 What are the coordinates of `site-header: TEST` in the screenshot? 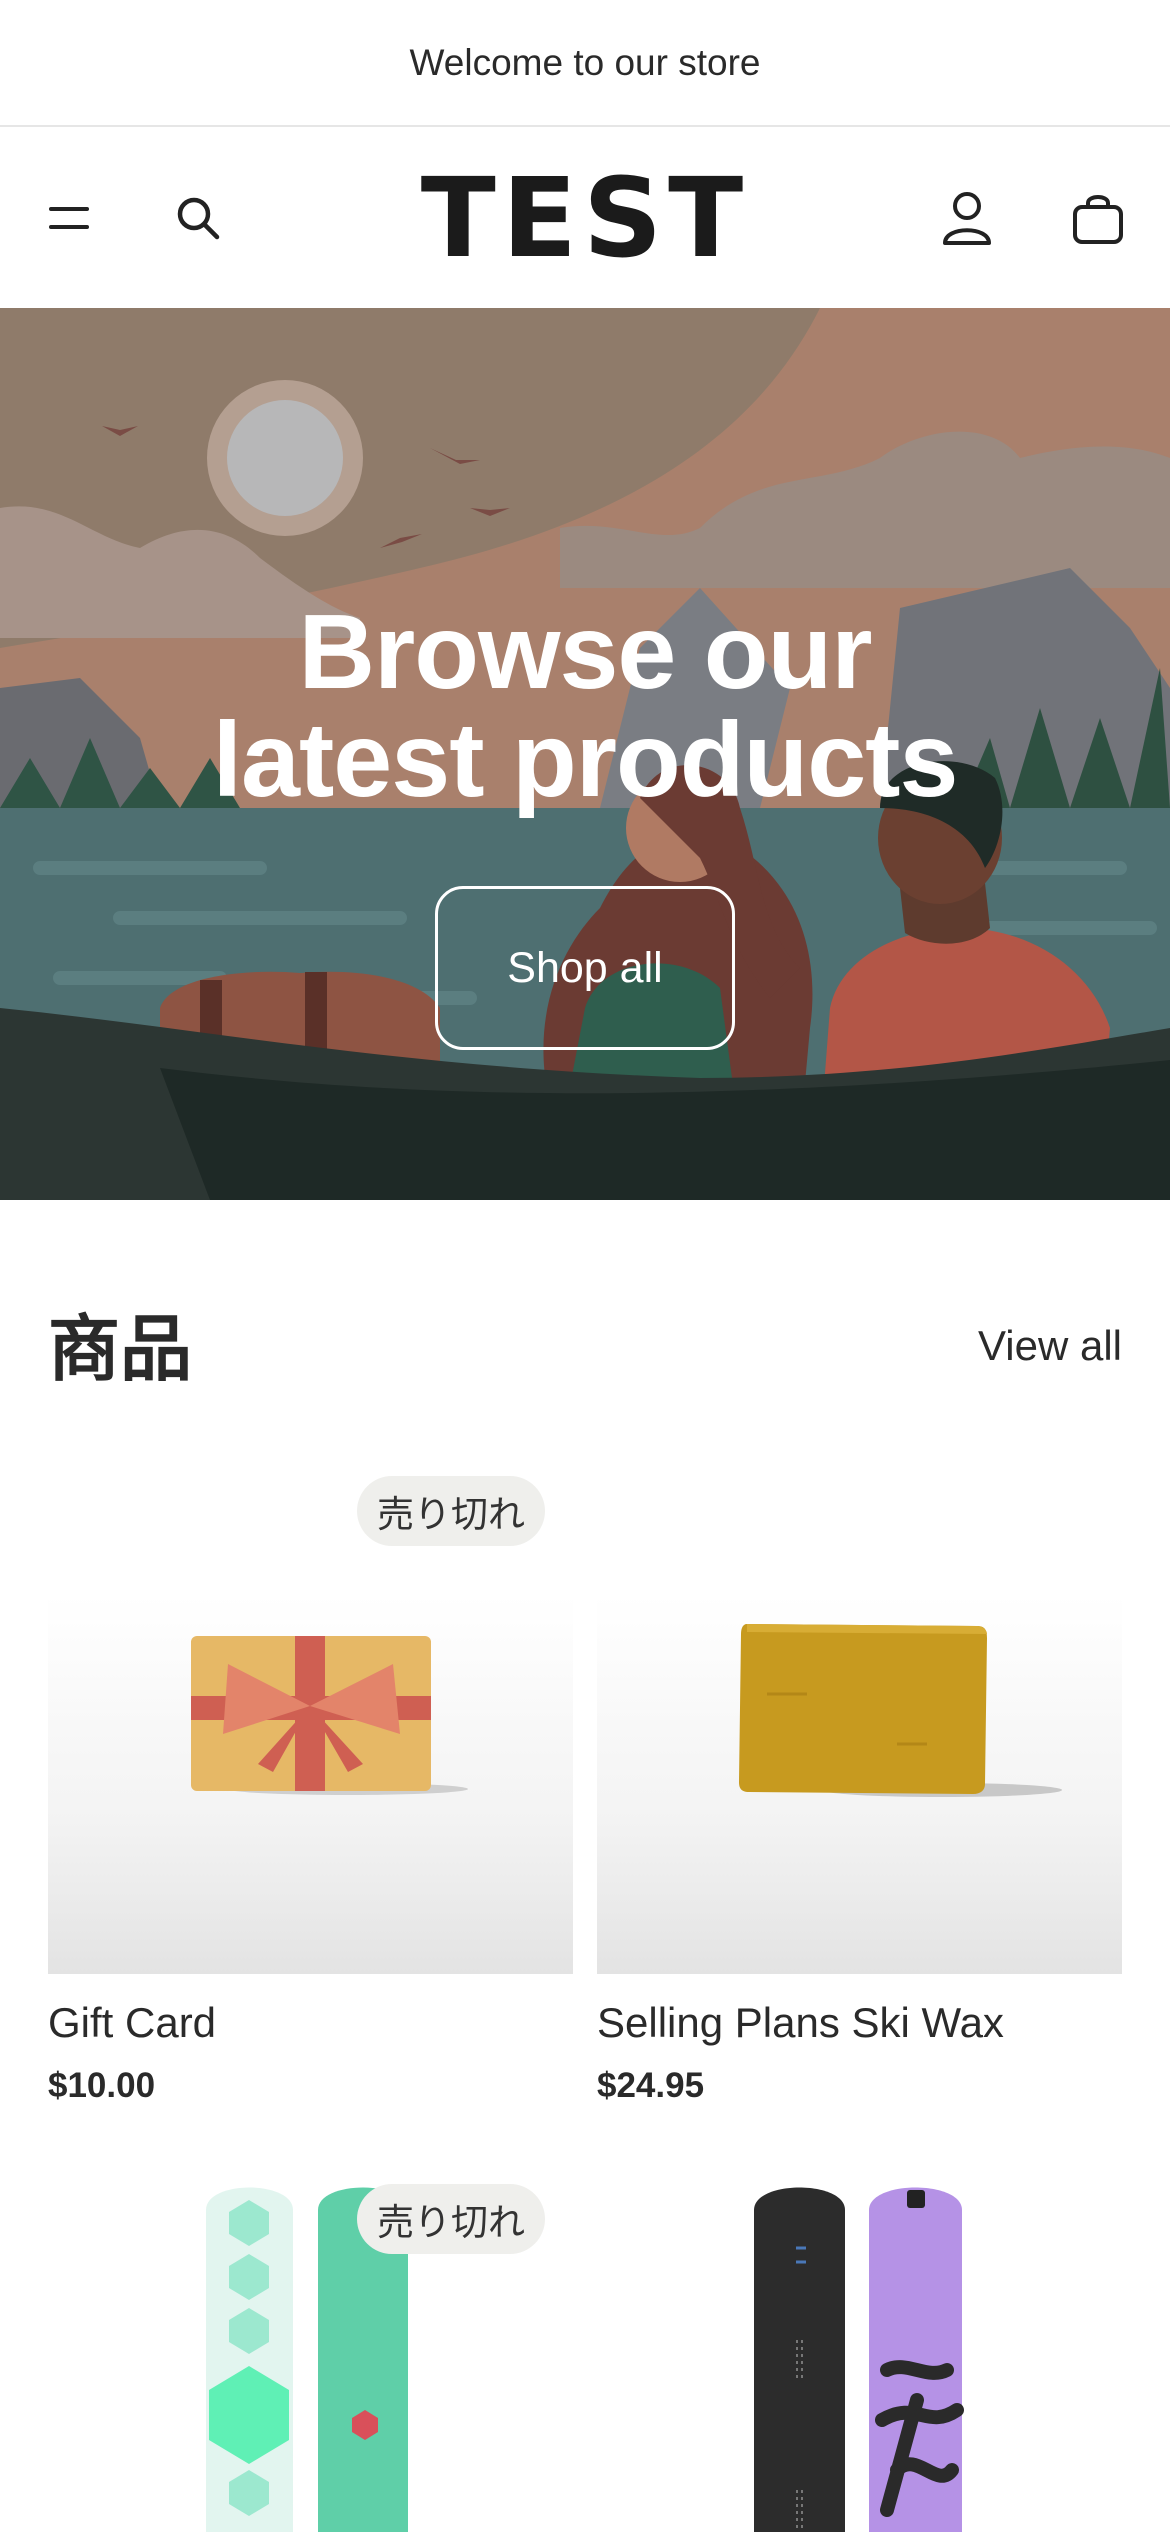 It's located at (585, 218).